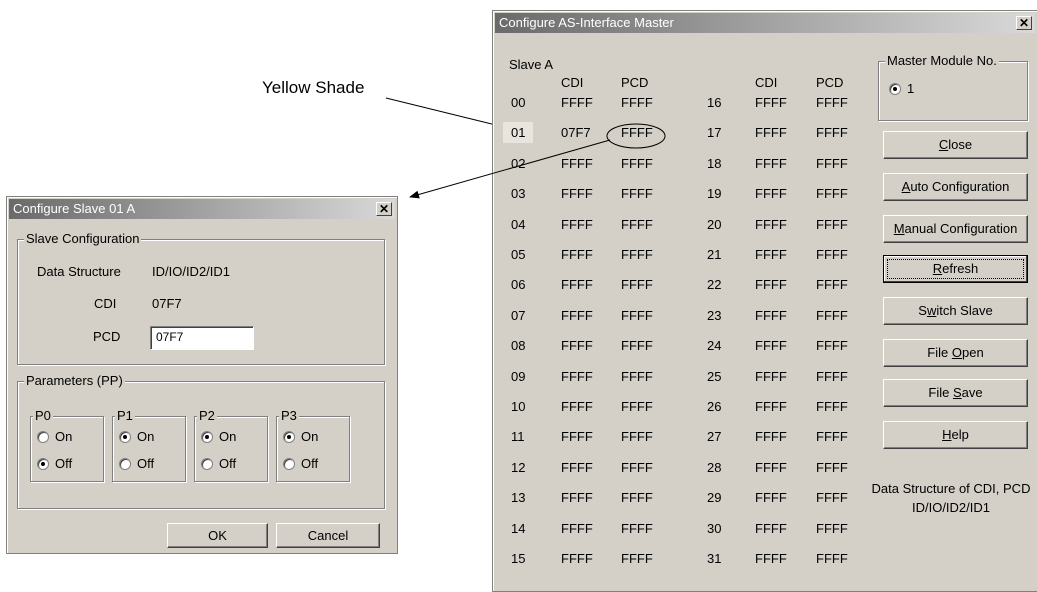  I want to click on slave-id: 31, so click(714, 558).